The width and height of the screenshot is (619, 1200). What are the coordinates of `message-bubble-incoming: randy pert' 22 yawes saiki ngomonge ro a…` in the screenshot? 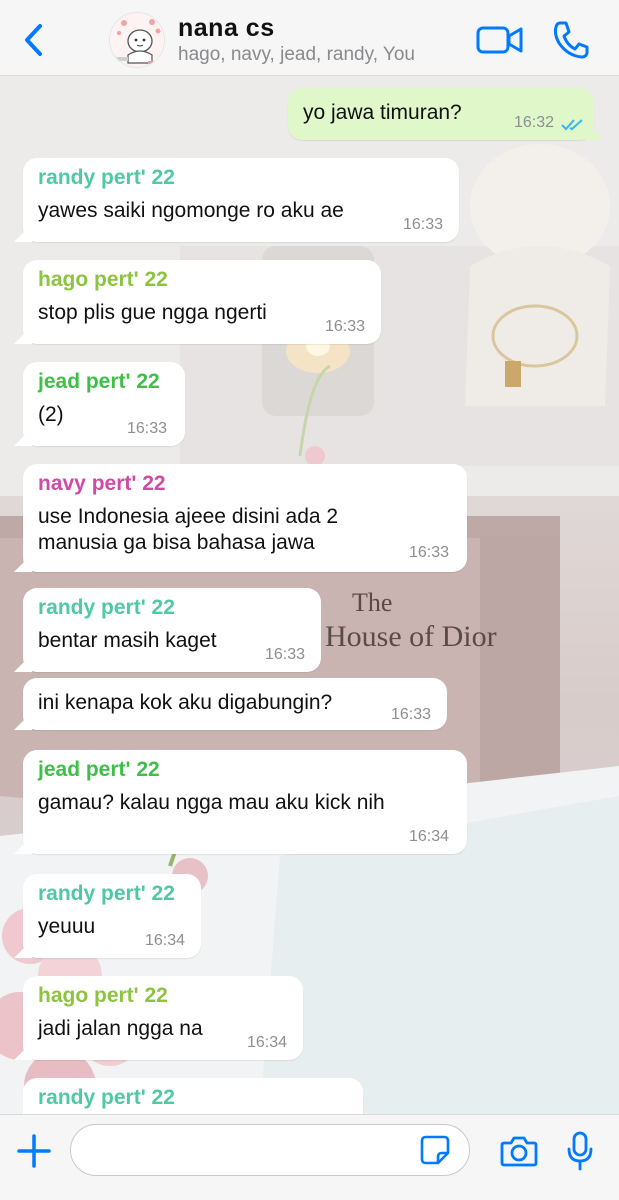 It's located at (241, 200).